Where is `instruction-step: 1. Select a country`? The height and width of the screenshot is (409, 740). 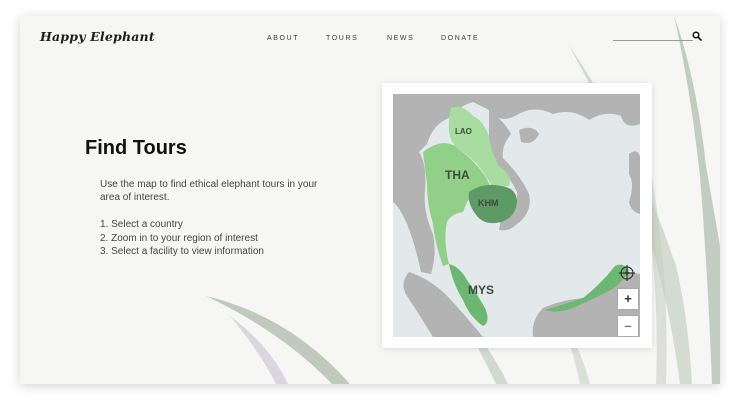
instruction-step: 1. Select a country is located at coordinates (141, 224).